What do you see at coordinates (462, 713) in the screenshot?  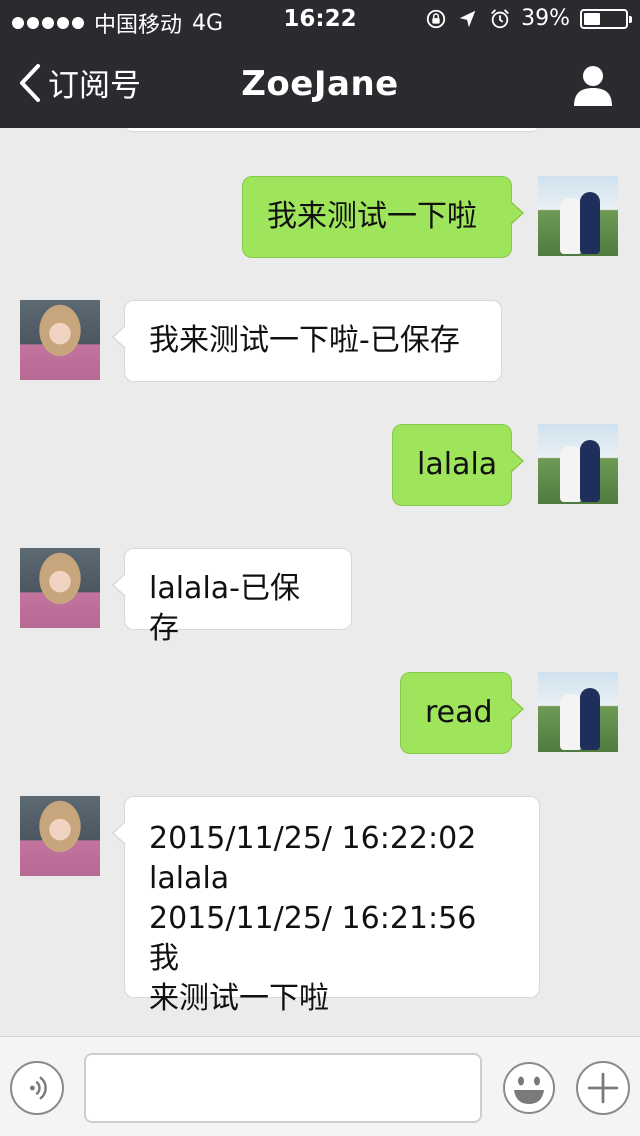 I see `message-bubble-outgoing: read` at bounding box center [462, 713].